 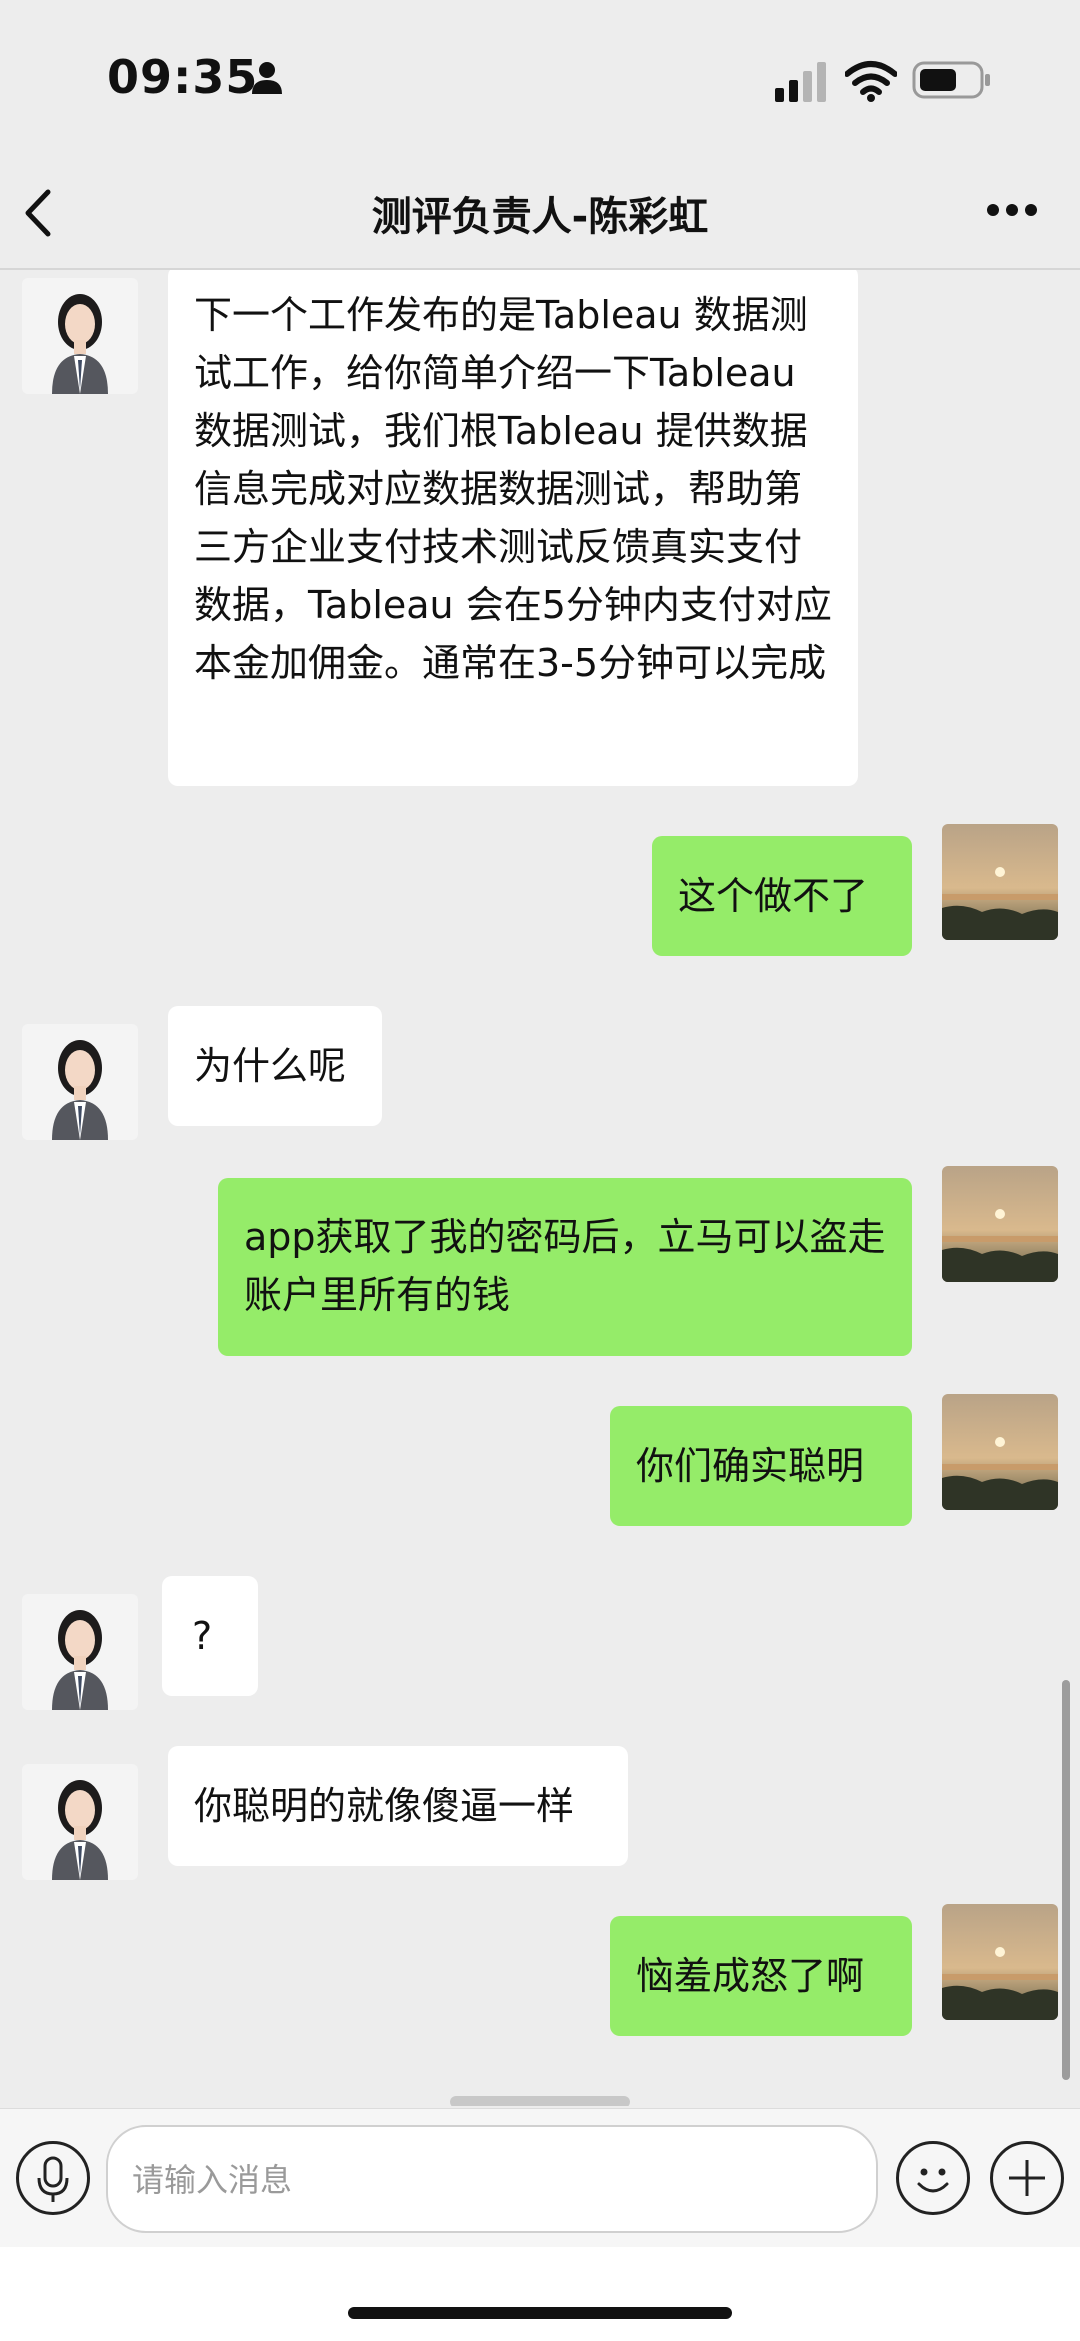 I want to click on message-bubble-outgoing: 恼羞成怒了啊, so click(x=761, y=1976).